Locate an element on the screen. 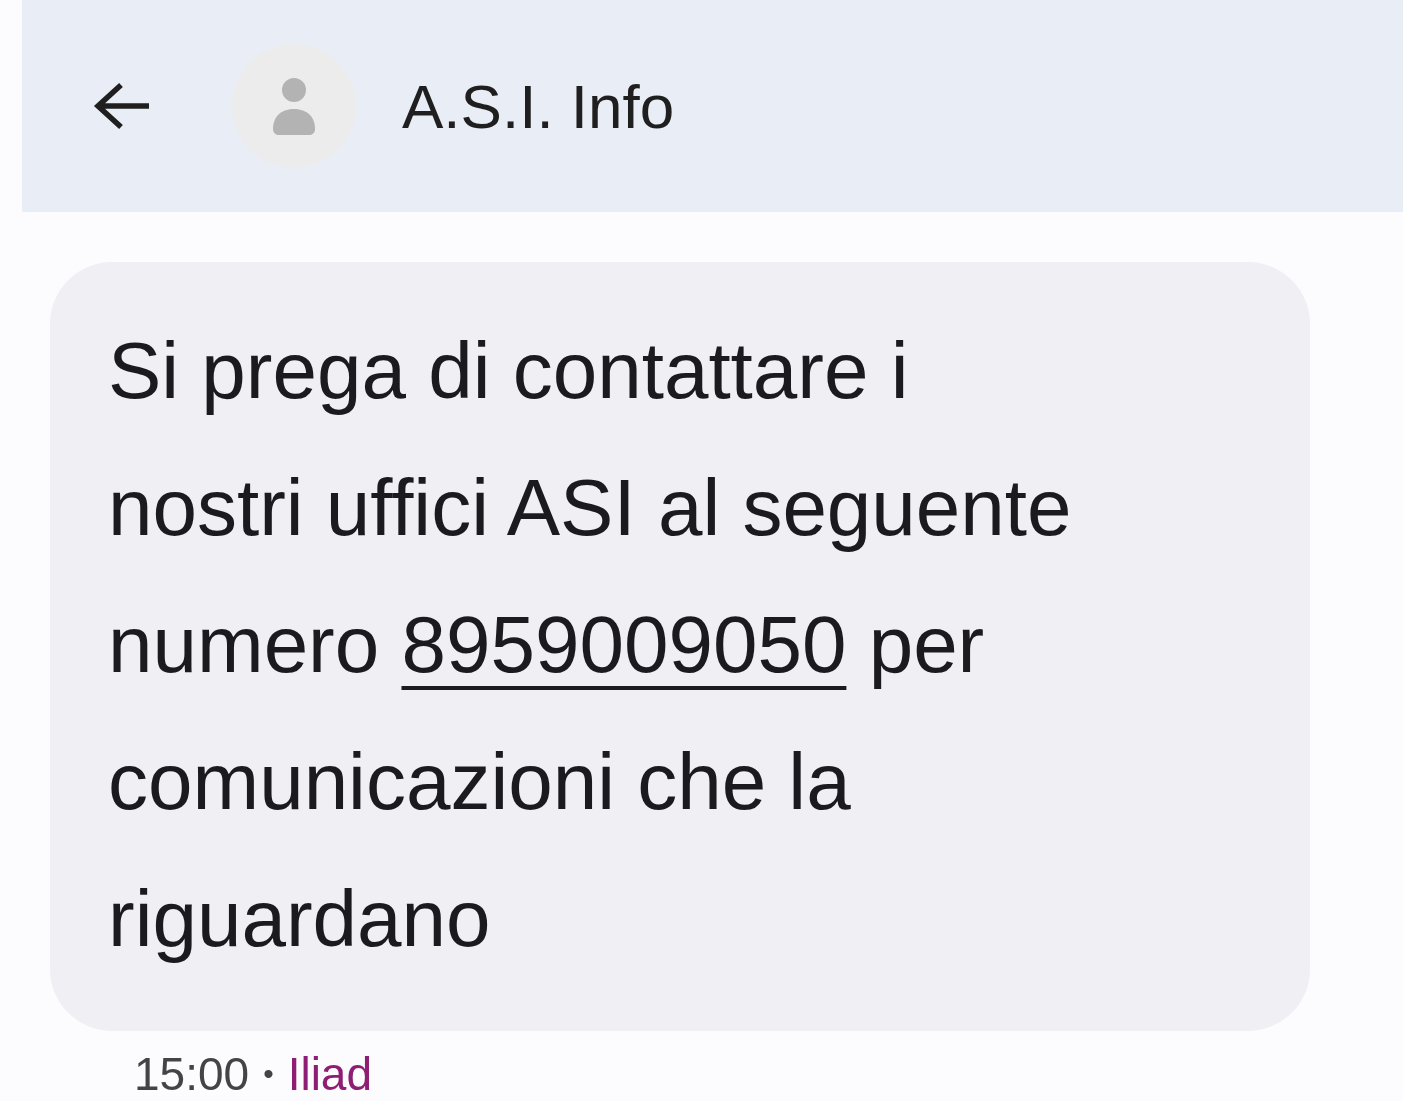  carrier-label: Iliad is located at coordinates (330, 1074).